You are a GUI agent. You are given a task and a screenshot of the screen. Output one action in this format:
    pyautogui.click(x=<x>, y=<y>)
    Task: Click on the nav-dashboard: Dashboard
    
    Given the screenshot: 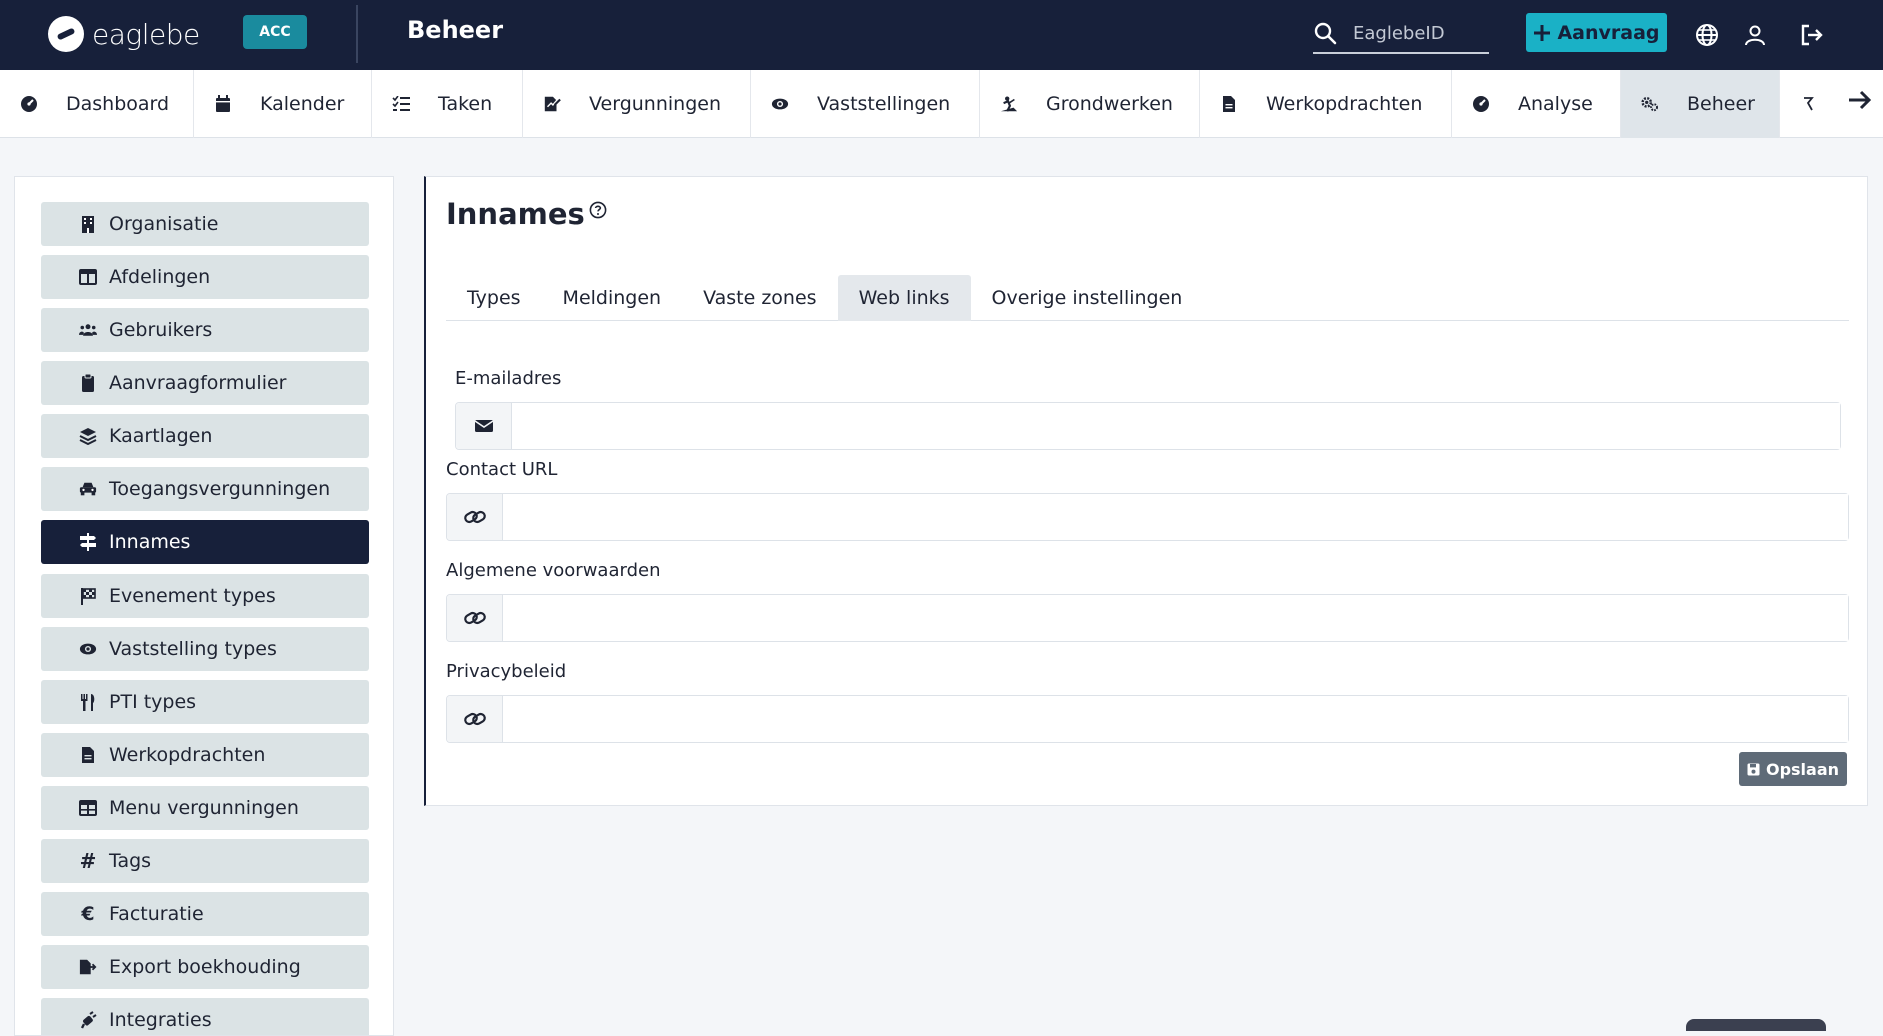 What is the action you would take?
    pyautogui.click(x=97, y=104)
    